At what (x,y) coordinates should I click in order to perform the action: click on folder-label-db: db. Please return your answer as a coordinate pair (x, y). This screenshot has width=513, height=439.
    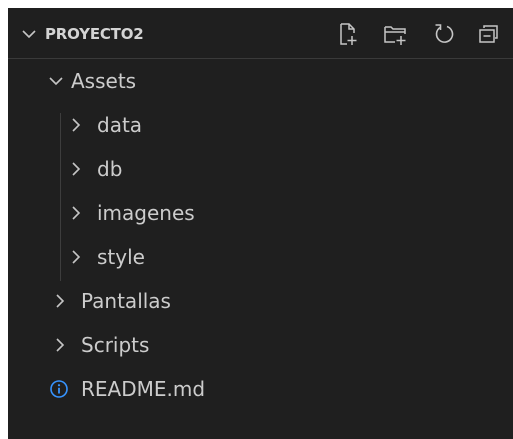
    Looking at the image, I should click on (110, 169).